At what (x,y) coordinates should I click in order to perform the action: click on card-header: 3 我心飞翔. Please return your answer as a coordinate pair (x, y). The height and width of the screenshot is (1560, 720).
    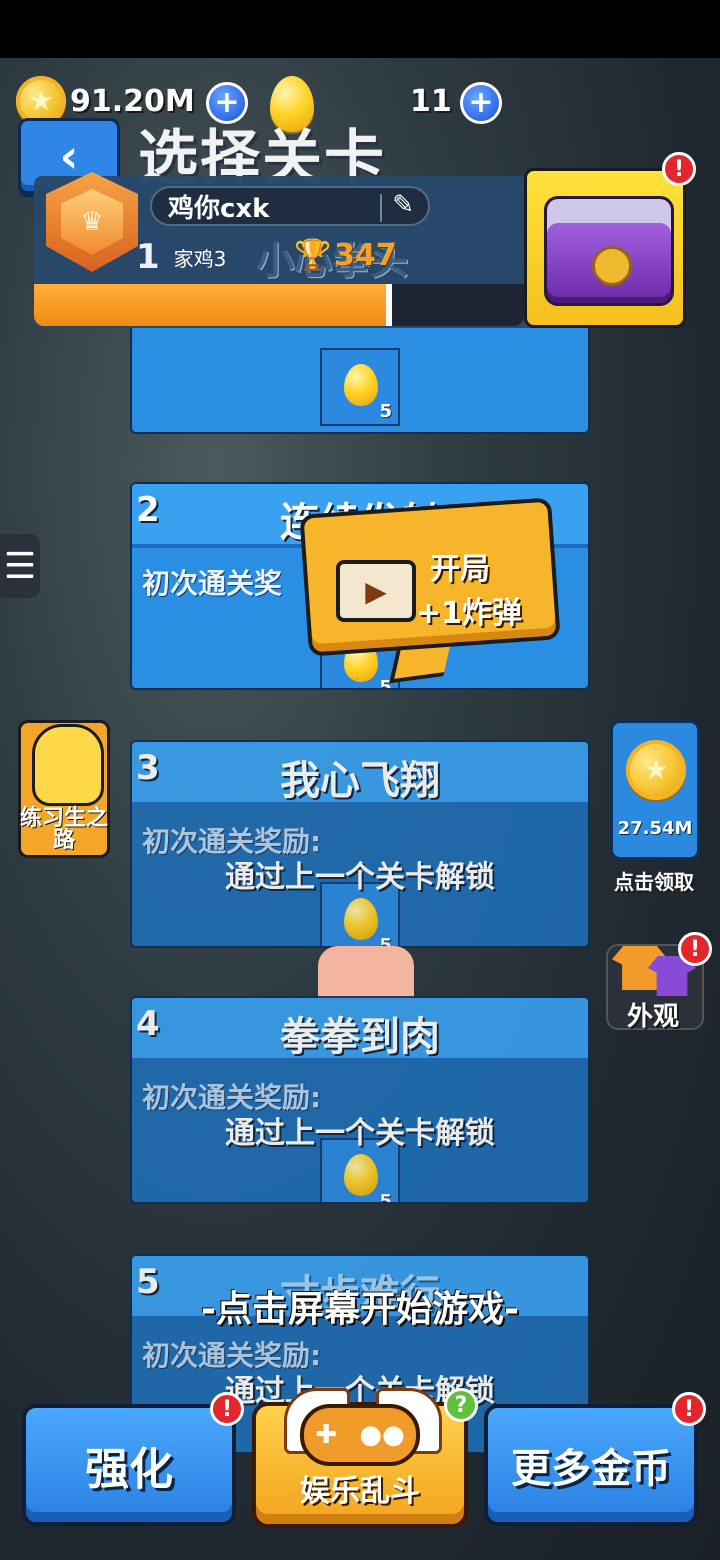
    Looking at the image, I should click on (360, 774).